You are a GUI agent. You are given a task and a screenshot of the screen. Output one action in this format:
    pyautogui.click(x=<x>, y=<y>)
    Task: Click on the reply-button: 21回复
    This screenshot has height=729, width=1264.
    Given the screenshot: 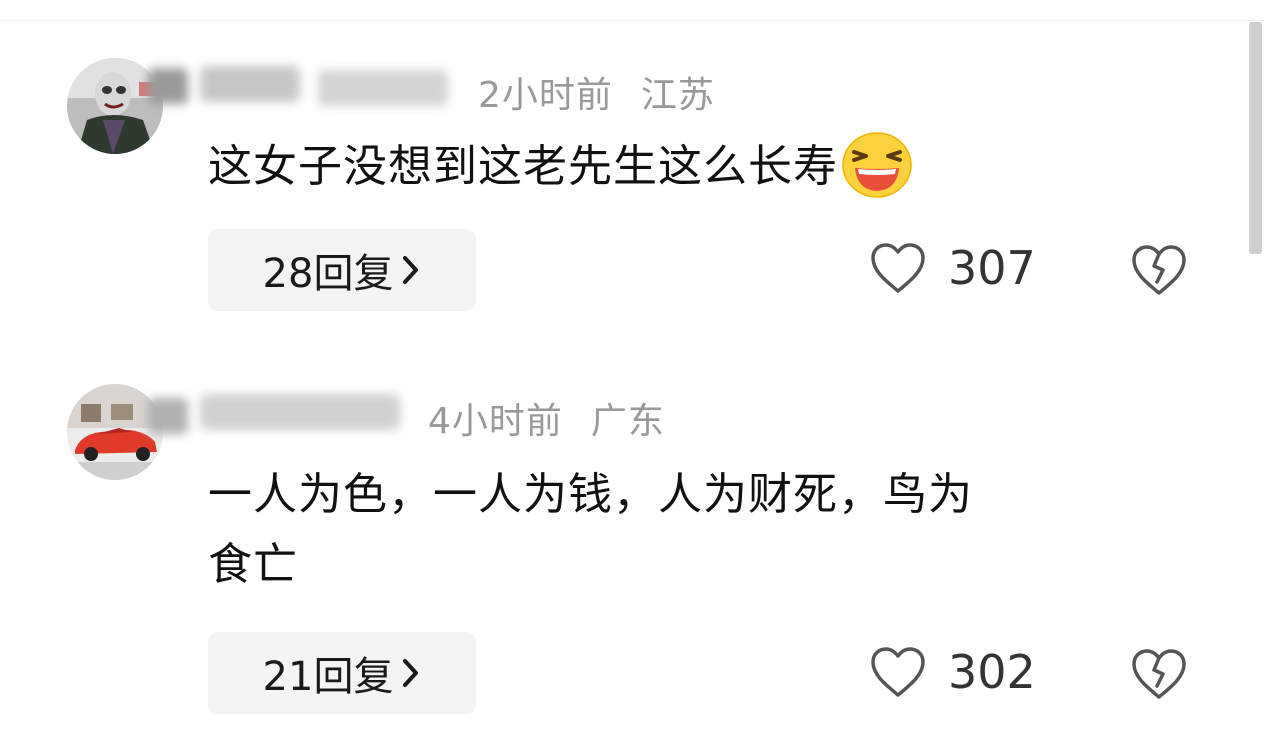 What is the action you would take?
    pyautogui.click(x=342, y=673)
    